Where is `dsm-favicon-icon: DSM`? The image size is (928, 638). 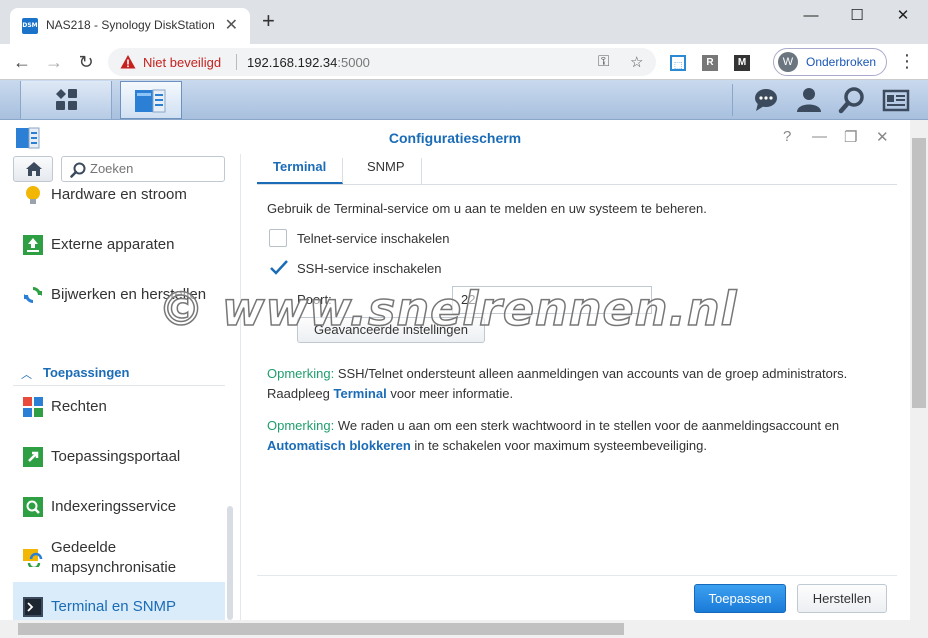
dsm-favicon-icon: DSM is located at coordinates (30, 26).